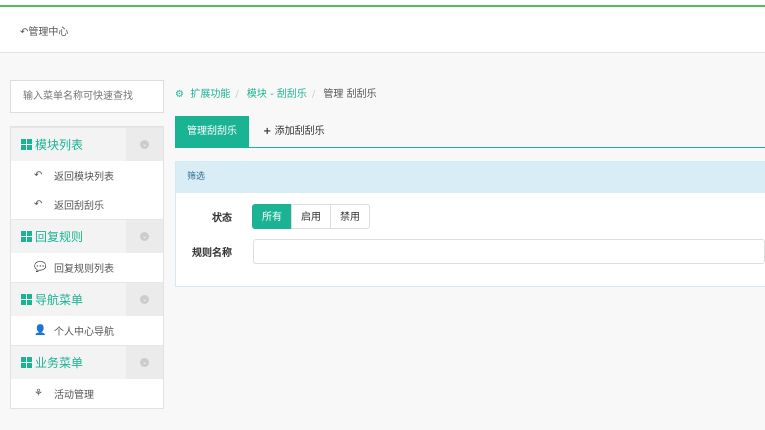 This screenshot has height=430, width=765. What do you see at coordinates (212, 253) in the screenshot?
I see `rule-name-label: 规则名称` at bounding box center [212, 253].